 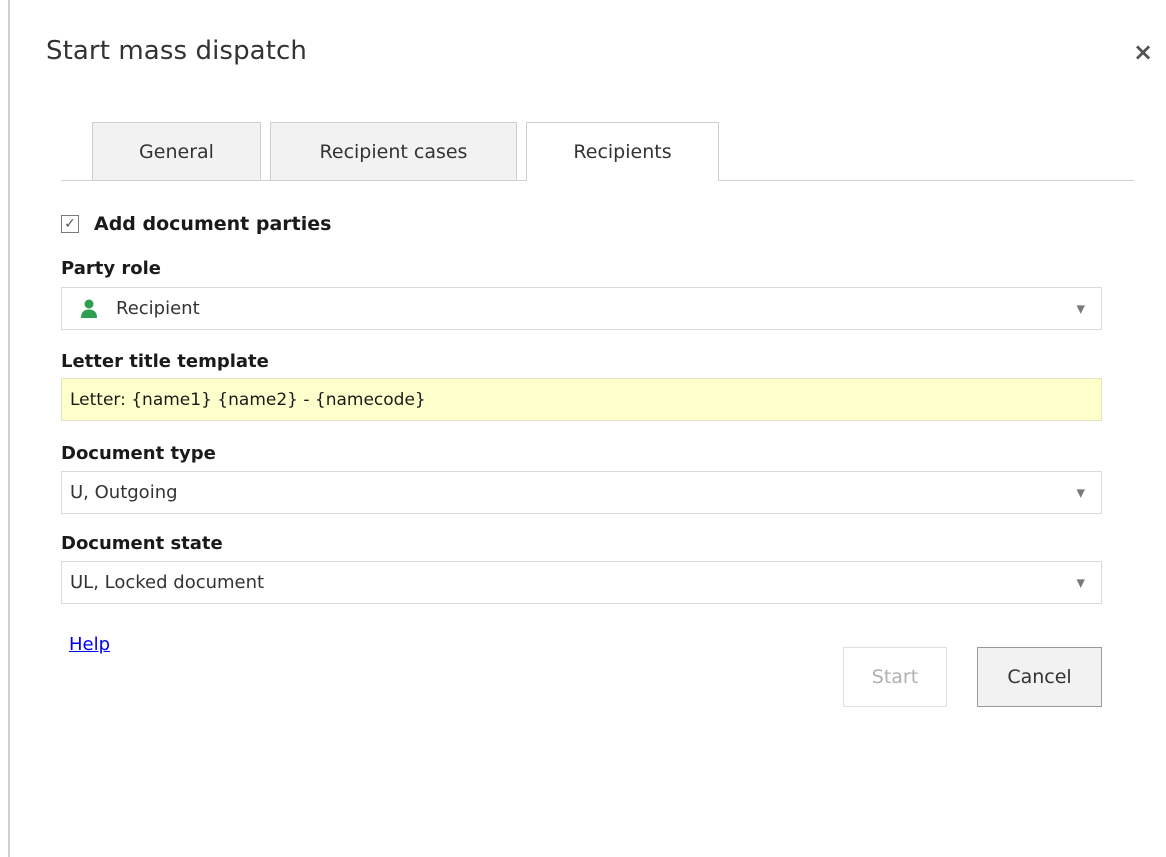 What do you see at coordinates (581, 492) in the screenshot?
I see `document-type-select: U, Outgoing ▼` at bounding box center [581, 492].